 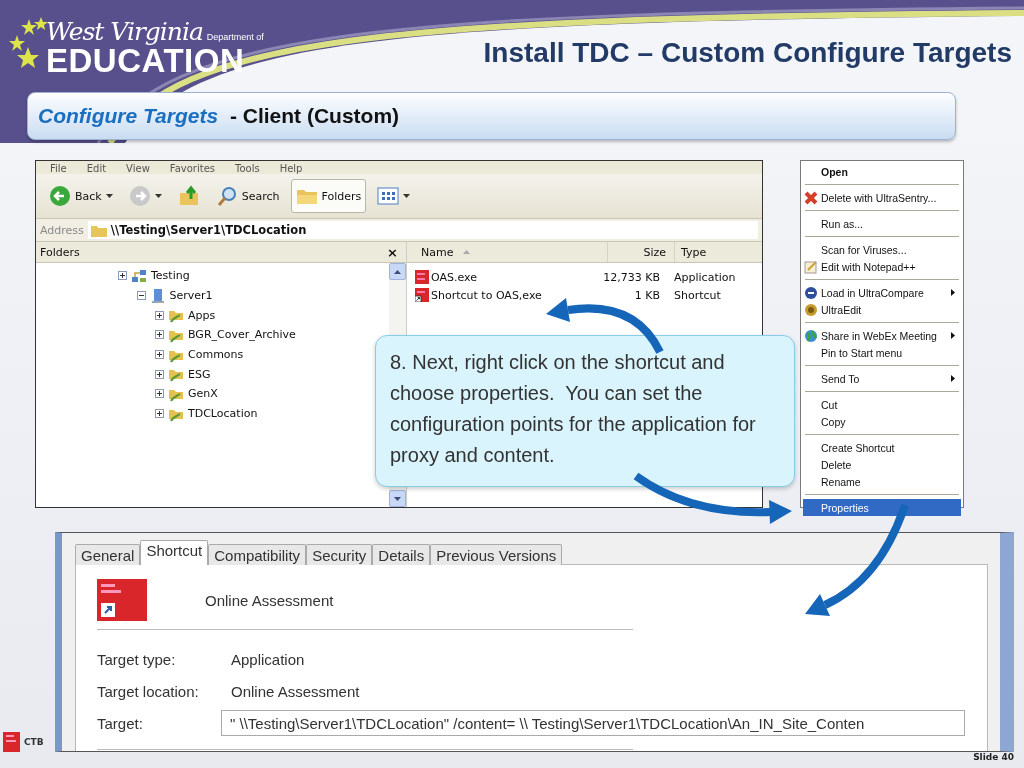 I want to click on tree-item: Commons, so click(x=216, y=355).